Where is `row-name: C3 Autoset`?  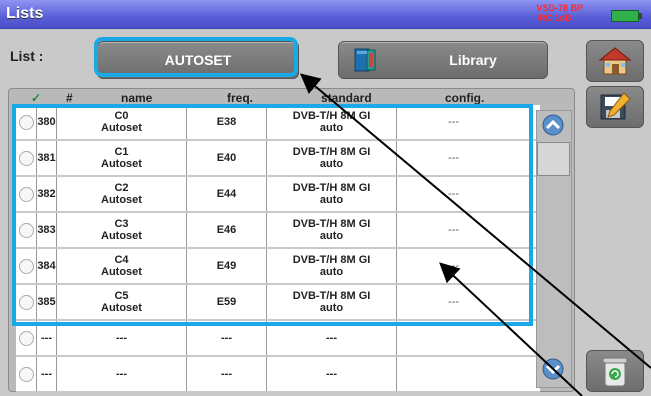 row-name: C3 Autoset is located at coordinates (122, 230).